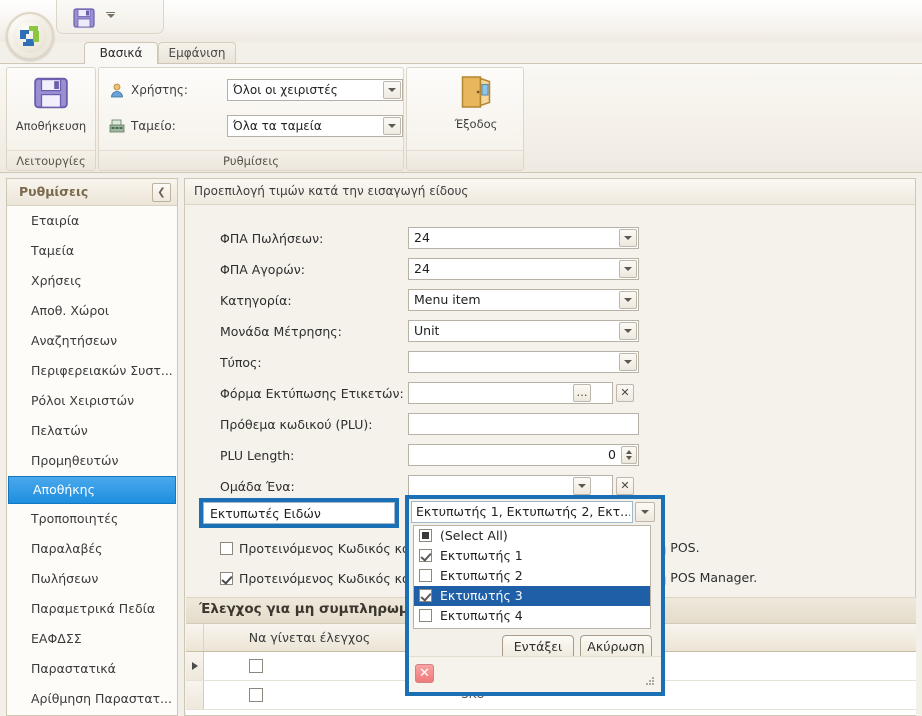 This screenshot has height=716, width=922. What do you see at coordinates (92, 281) in the screenshot?
I see `sidebar-item-2: Χρήσεις` at bounding box center [92, 281].